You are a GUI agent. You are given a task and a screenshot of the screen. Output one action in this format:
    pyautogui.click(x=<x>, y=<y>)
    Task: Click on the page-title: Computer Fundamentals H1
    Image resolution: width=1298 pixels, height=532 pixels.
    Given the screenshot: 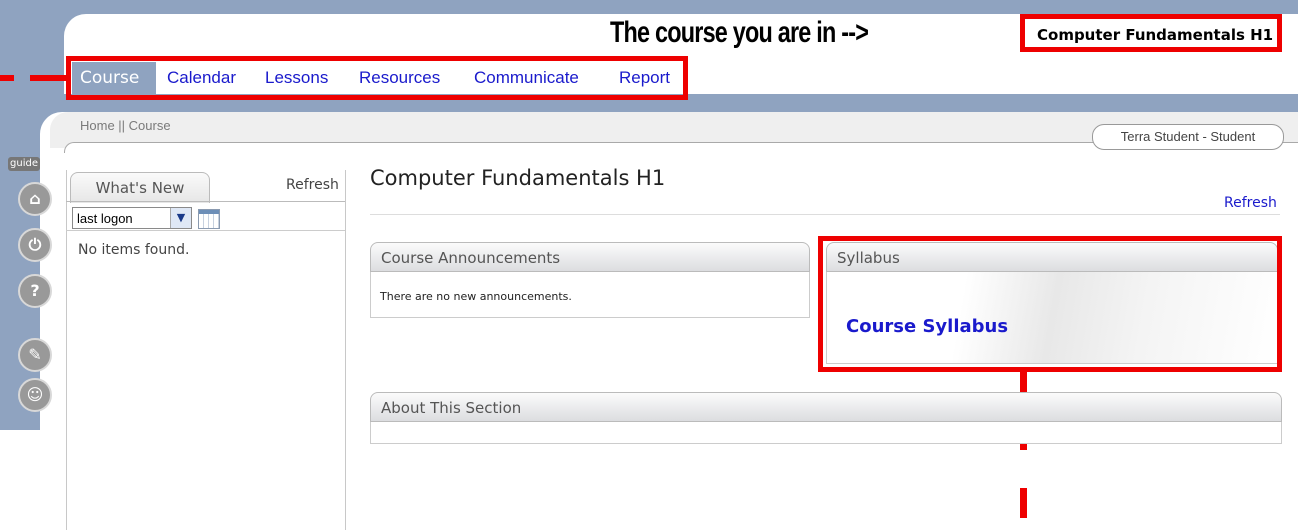 What is the action you would take?
    pyautogui.click(x=518, y=178)
    